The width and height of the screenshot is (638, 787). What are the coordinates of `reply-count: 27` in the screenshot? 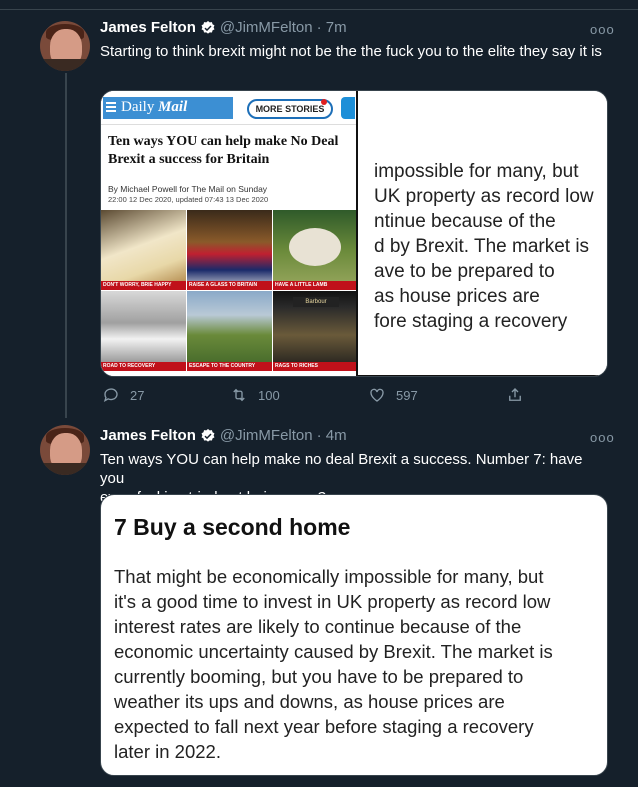 It's located at (137, 395).